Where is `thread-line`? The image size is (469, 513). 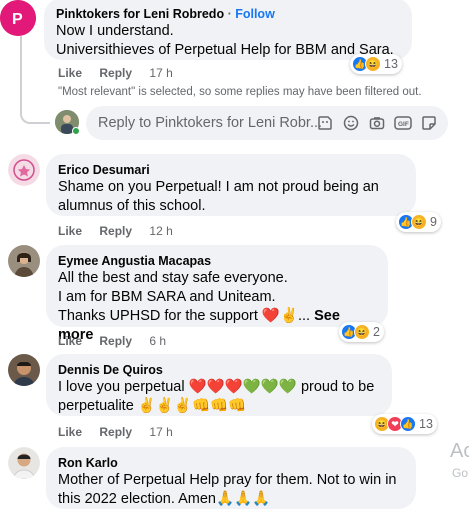
thread-line is located at coordinates (35, 80).